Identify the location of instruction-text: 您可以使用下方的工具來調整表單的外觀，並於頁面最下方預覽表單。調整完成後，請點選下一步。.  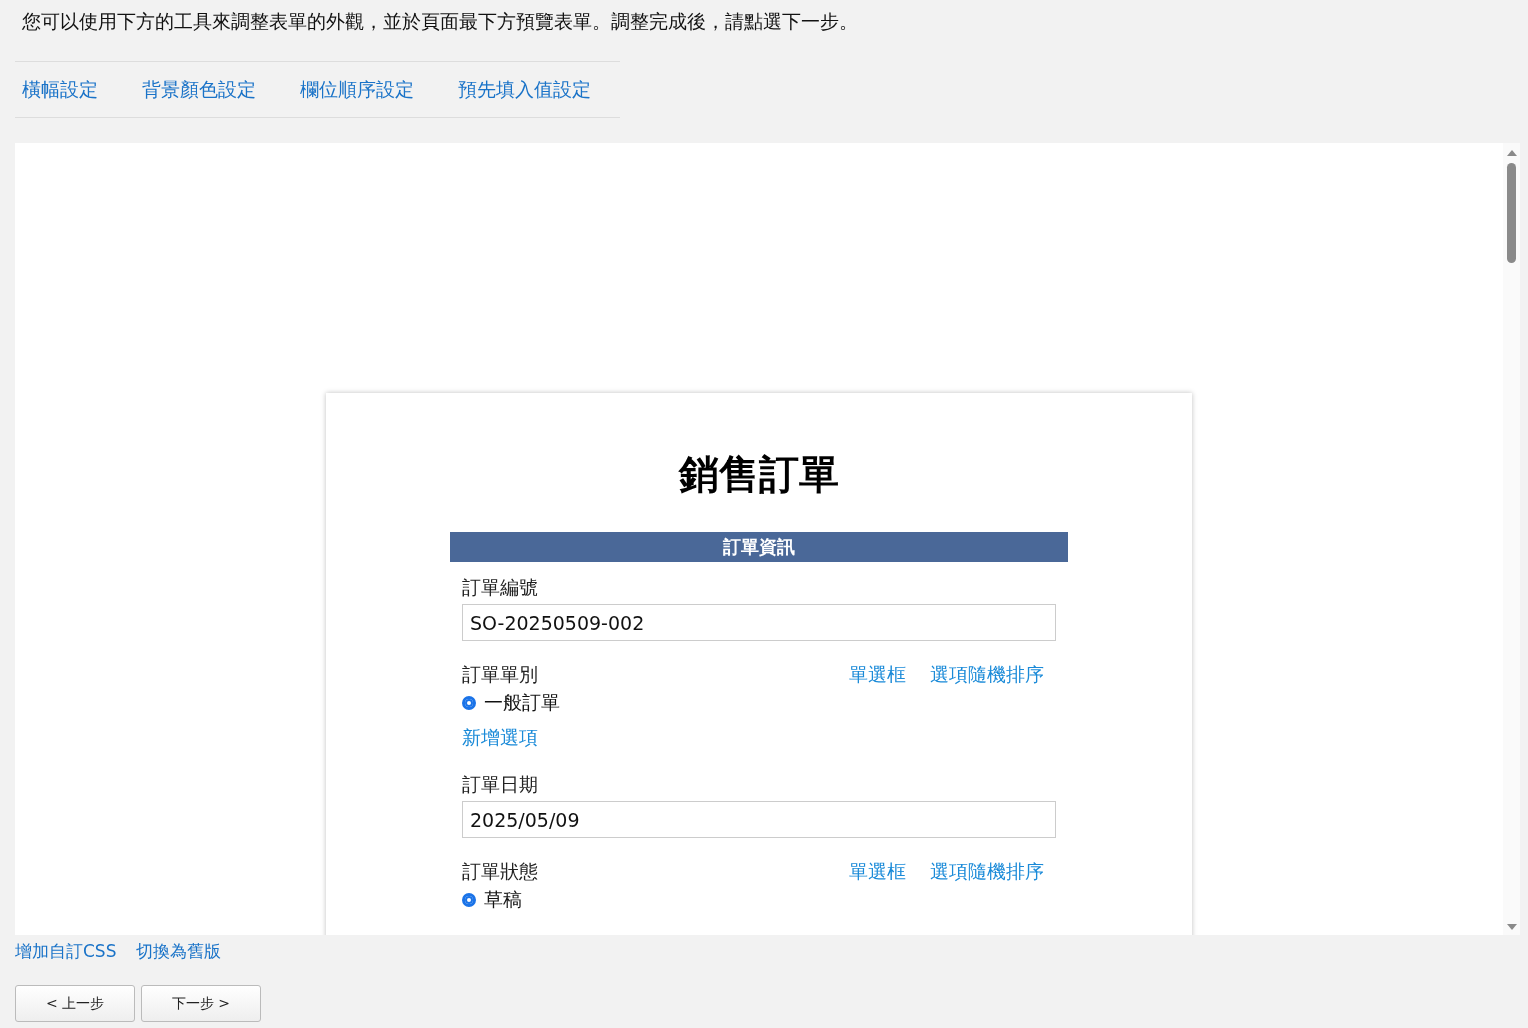
(440, 22).